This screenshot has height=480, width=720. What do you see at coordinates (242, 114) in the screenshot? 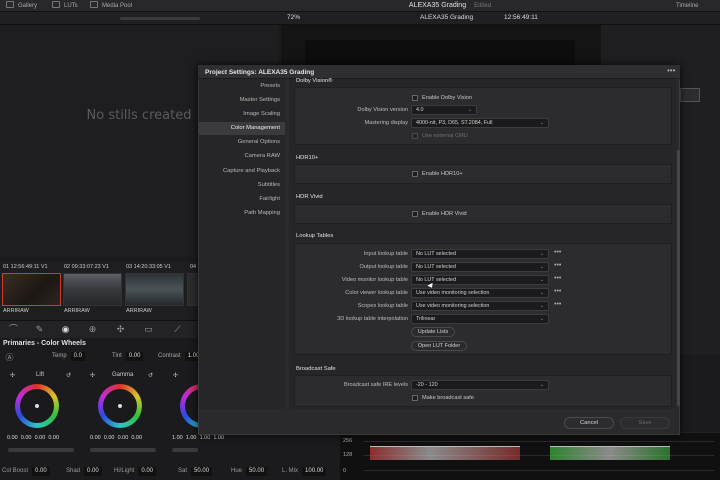
I see `nav-image-scaling: Image Scaling` at bounding box center [242, 114].